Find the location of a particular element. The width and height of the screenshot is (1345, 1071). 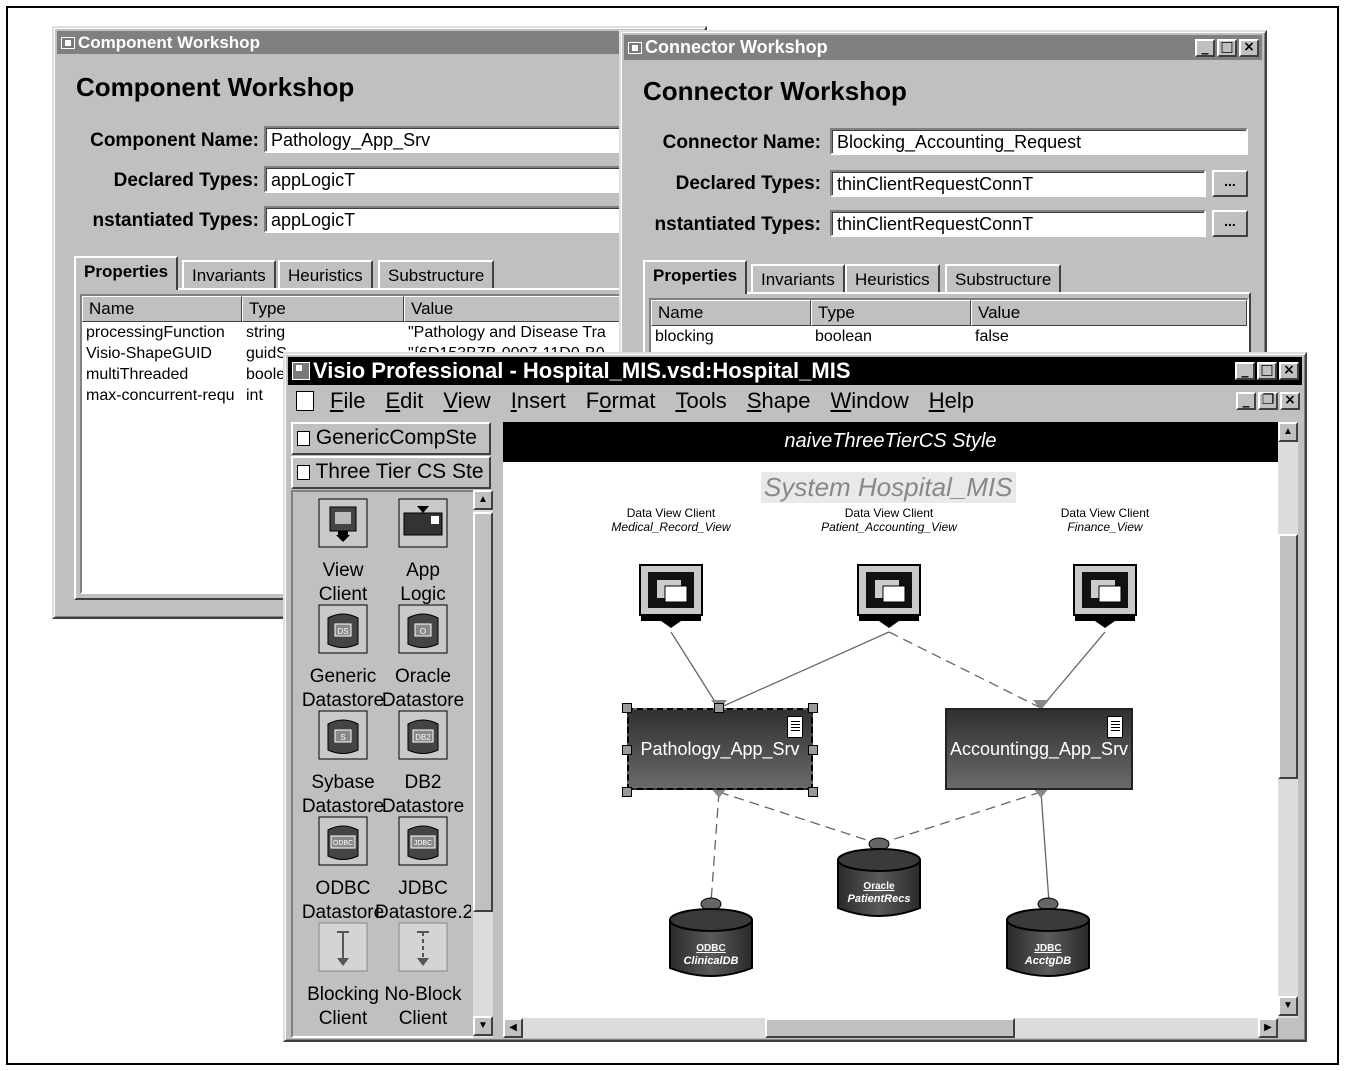

menu-tools: Tools is located at coordinates (700, 401).